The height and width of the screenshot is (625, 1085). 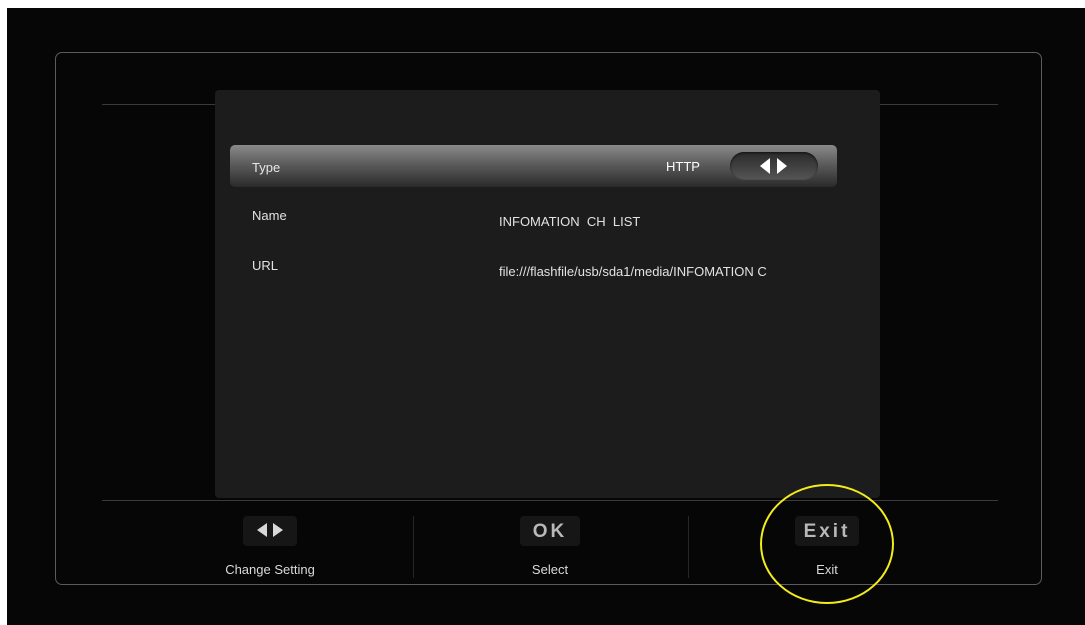 I want to click on legend-change-setting: Change Setting, so click(x=270, y=545).